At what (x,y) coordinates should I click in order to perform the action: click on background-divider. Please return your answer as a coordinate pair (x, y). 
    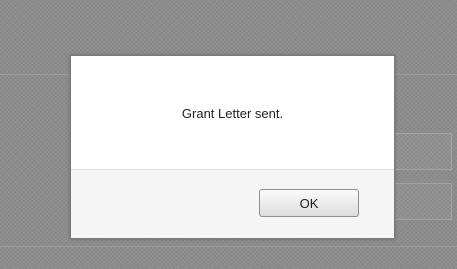
    Looking at the image, I should click on (228, 246).